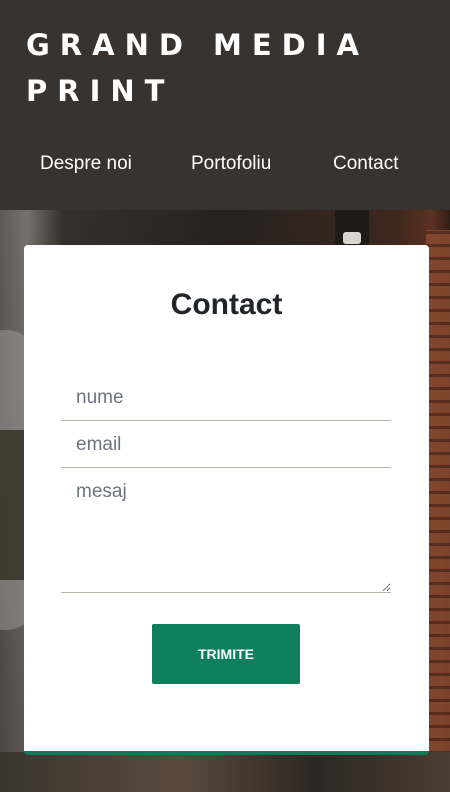  I want to click on submit-button: TRIMITE, so click(226, 654).